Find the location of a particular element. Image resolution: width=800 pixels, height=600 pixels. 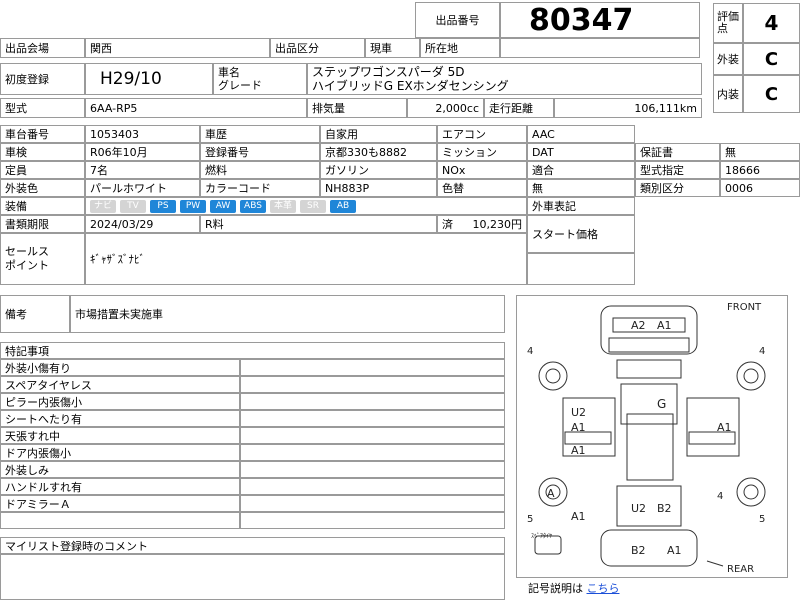

mission-value: DAT is located at coordinates (581, 152).